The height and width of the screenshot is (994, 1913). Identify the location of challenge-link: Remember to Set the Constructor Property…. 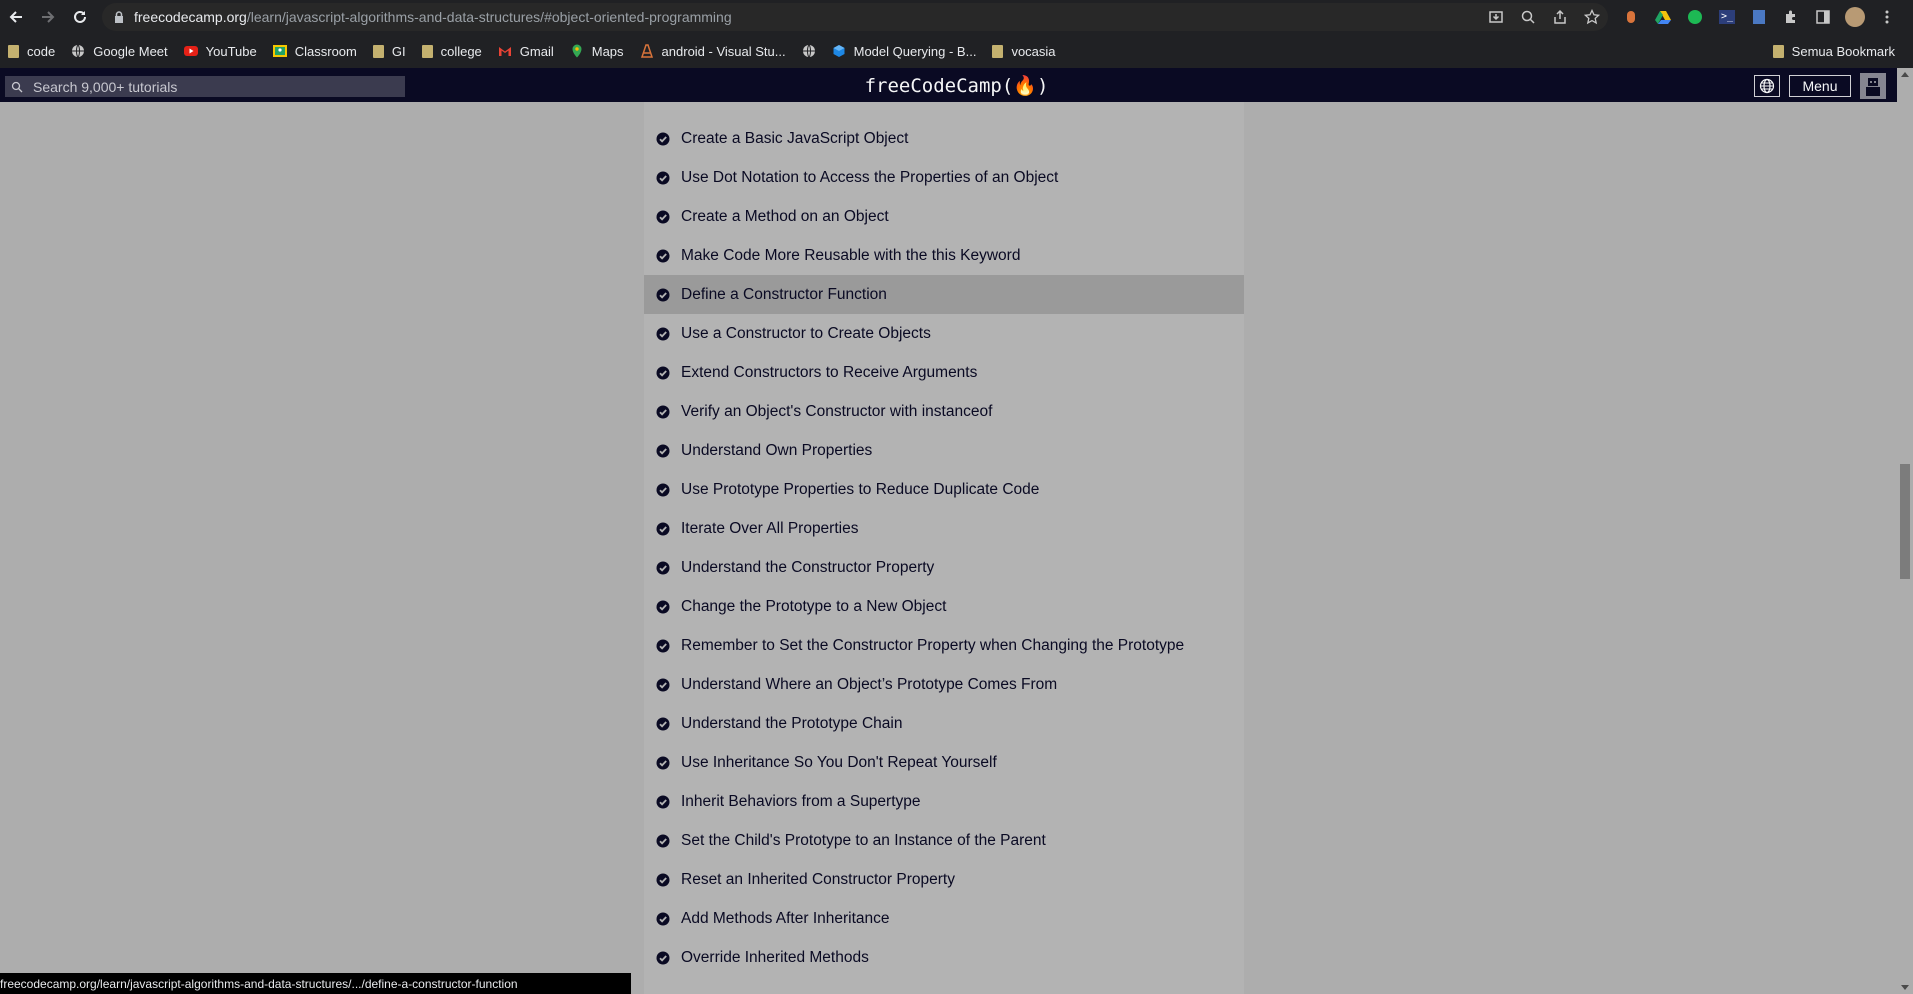
(944, 645).